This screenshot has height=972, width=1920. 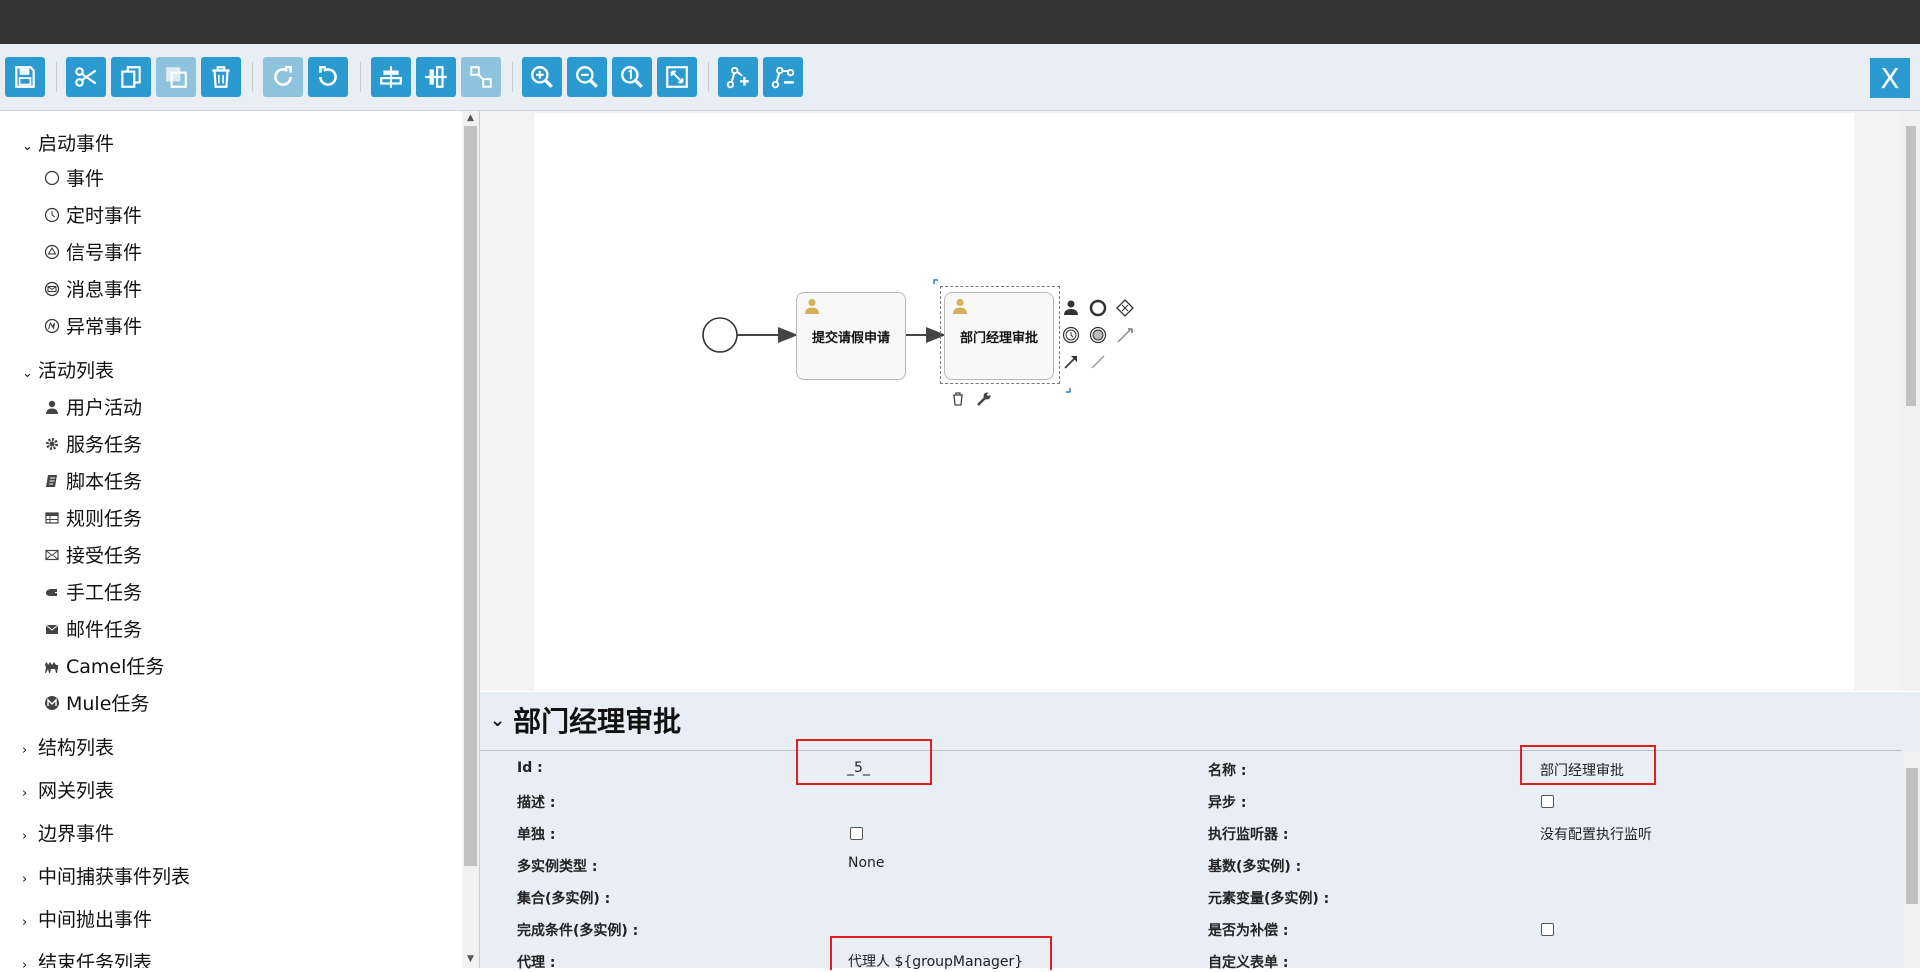 I want to click on properties-scrollbar-thumb, so click(x=1912, y=836).